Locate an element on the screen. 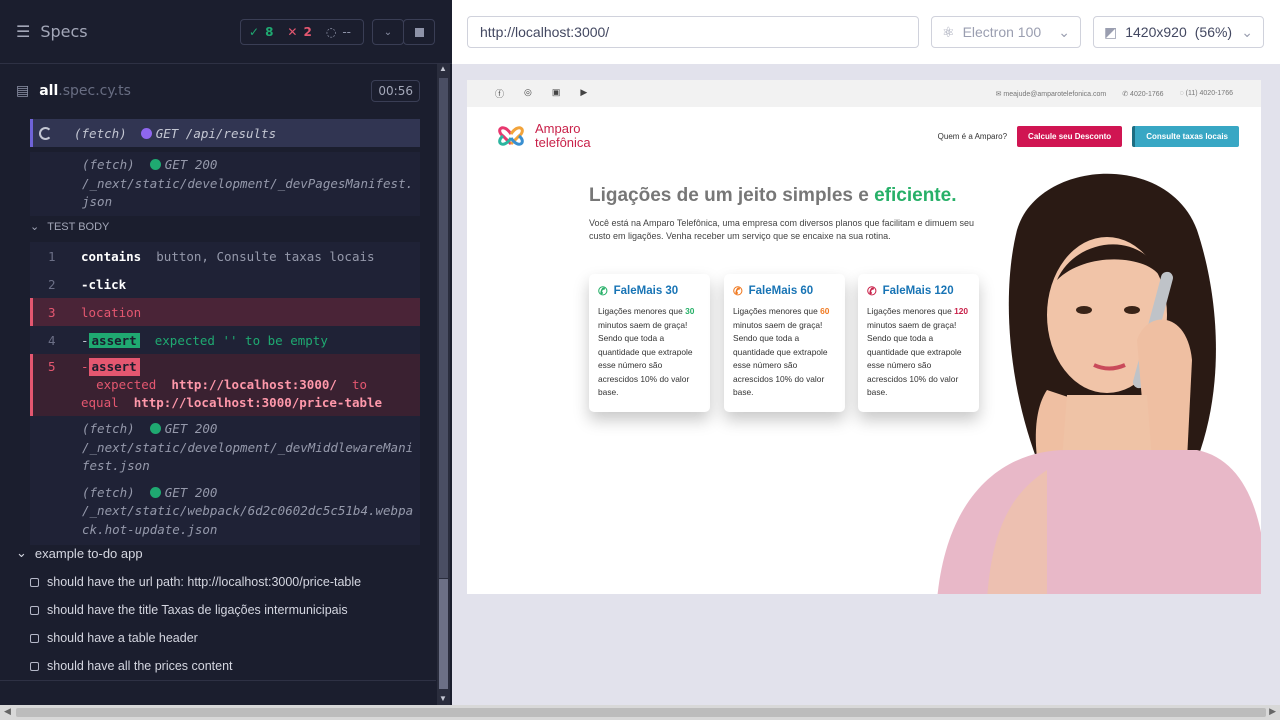  plan-title: FaleMais 30 is located at coordinates (646, 291).